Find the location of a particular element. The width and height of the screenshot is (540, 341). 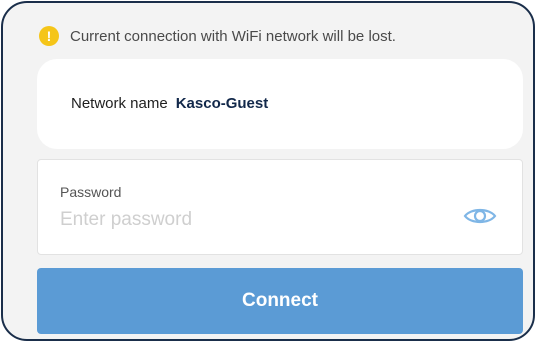

show-password-toggle is located at coordinates (480, 216).